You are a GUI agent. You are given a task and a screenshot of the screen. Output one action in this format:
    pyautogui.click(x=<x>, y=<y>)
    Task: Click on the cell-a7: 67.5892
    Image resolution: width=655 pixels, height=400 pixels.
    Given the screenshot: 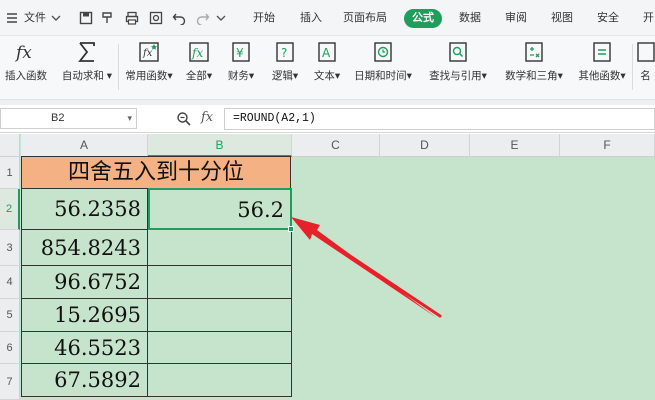 What is the action you would take?
    pyautogui.click(x=84, y=380)
    